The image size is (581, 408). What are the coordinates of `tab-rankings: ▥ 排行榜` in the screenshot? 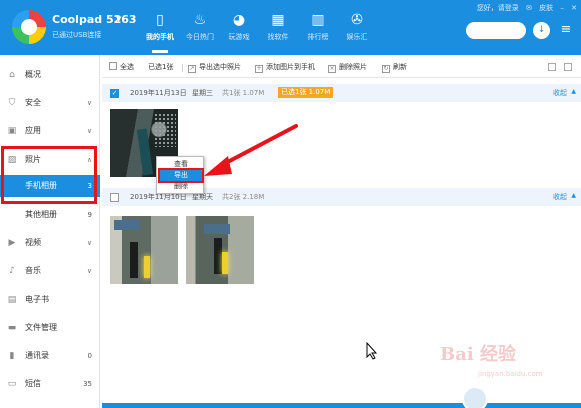 It's located at (318, 28).